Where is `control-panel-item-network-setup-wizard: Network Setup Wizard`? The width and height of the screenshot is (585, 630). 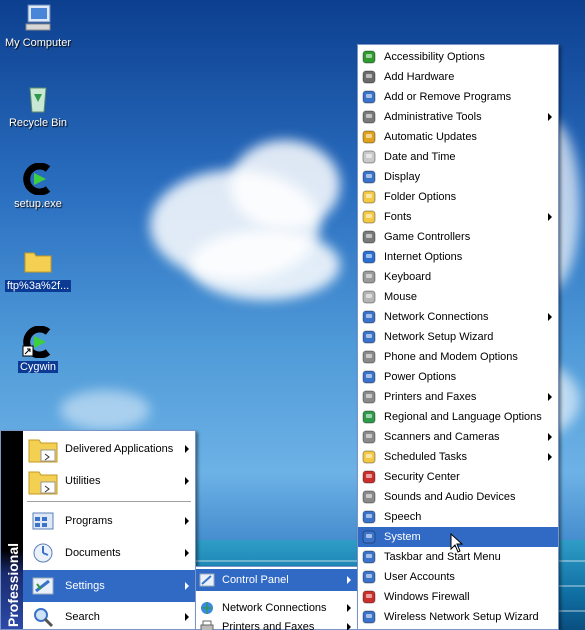 control-panel-item-network-setup-wizard: Network Setup Wizard is located at coordinates (458, 337).